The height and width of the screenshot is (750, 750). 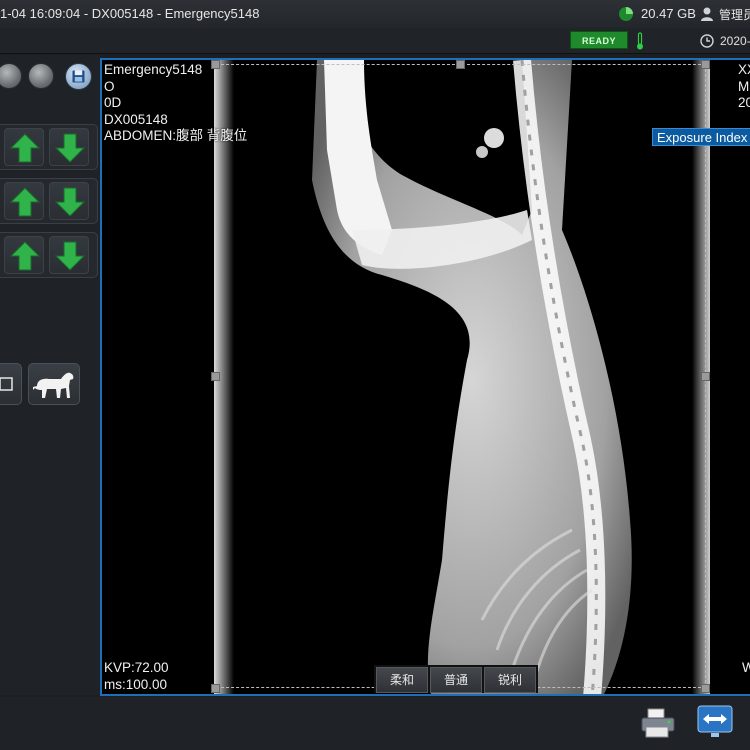 I want to click on save-button, so click(x=78, y=76).